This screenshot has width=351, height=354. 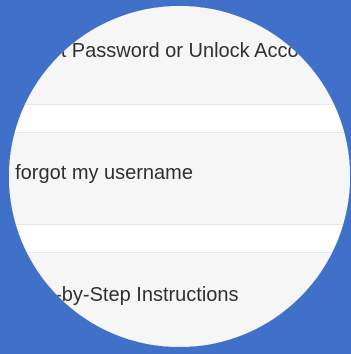 I want to click on reset-password-label: Reset Password or Unlock Account, so click(x=170, y=51).